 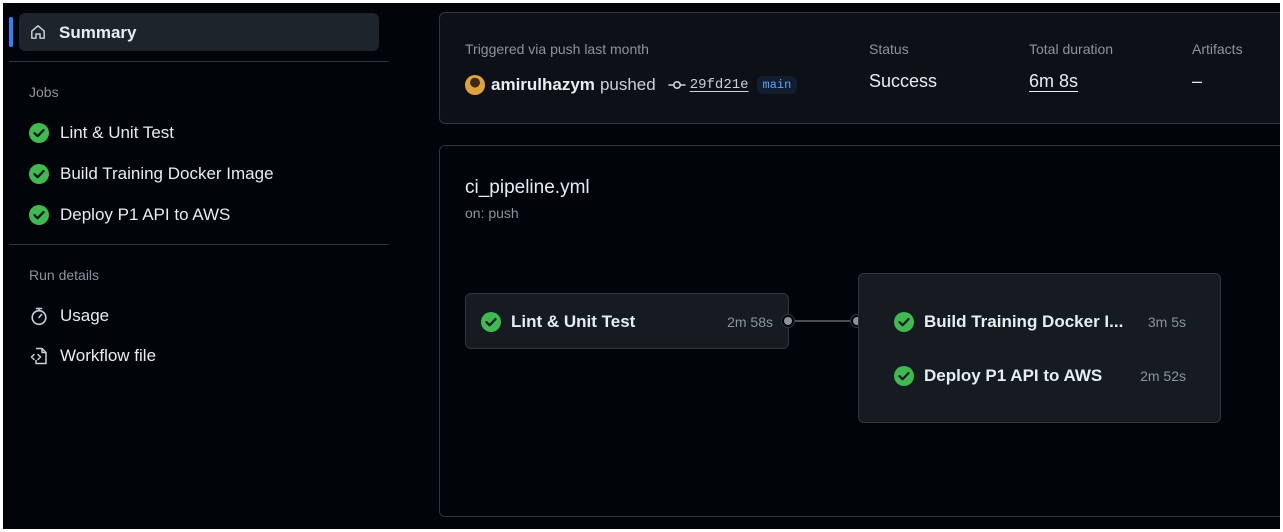 I want to click on run-summary-panel, so click(x=859, y=68).